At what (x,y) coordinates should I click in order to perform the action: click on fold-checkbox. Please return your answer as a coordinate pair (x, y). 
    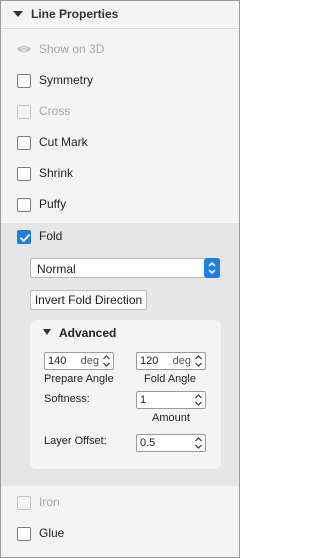
    Looking at the image, I should click on (24, 237).